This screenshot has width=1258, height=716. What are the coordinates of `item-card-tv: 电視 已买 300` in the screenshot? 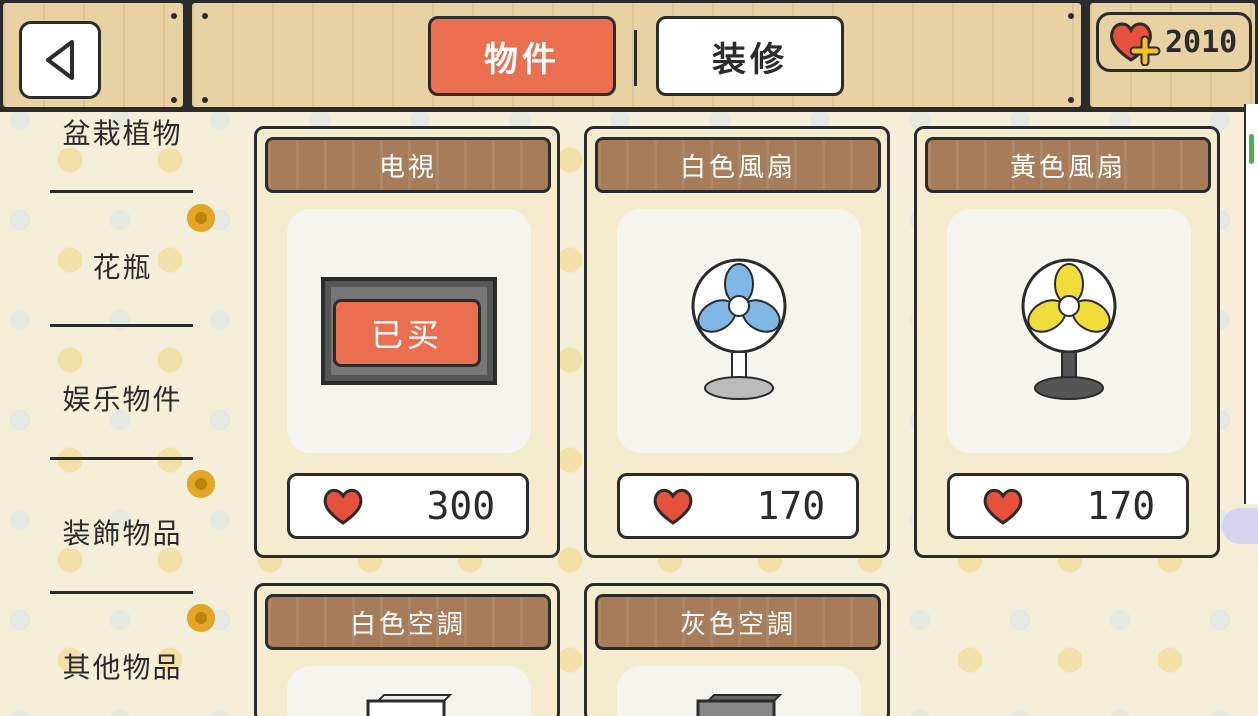 It's located at (407, 342).